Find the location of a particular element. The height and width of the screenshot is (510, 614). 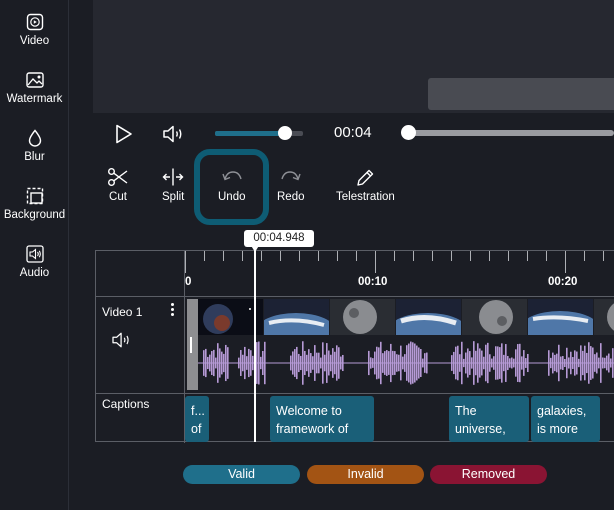

time-ruler: 0 00:10 00:20 is located at coordinates (399, 273).